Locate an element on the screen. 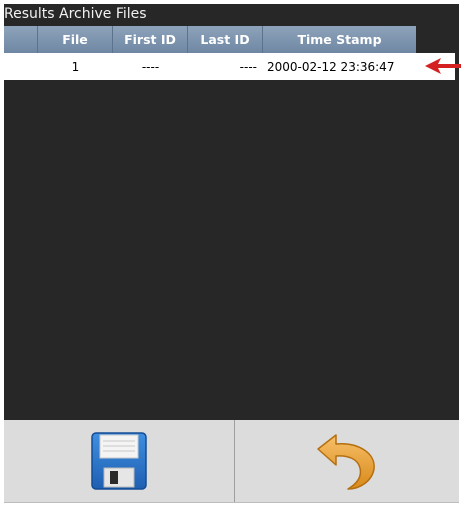 The width and height of the screenshot is (463, 505). row-marker is located at coordinates (21, 66).